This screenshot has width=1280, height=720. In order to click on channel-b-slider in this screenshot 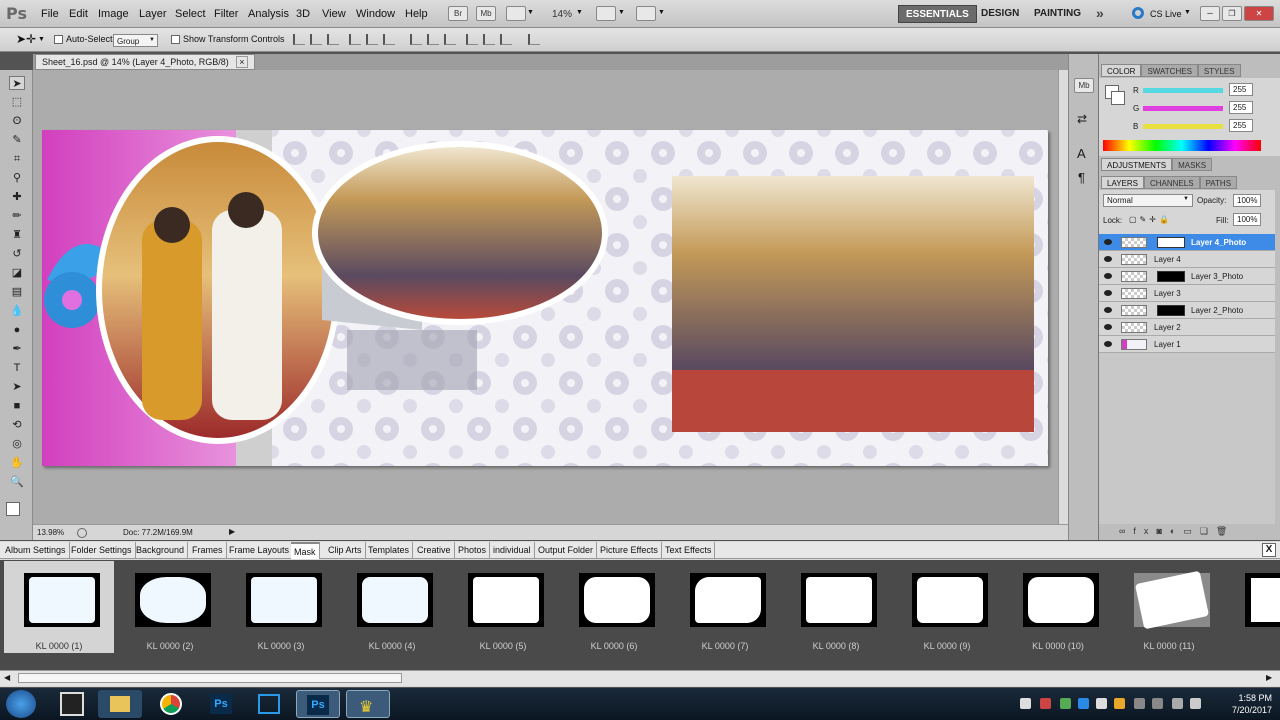, I will do `click(1183, 126)`.